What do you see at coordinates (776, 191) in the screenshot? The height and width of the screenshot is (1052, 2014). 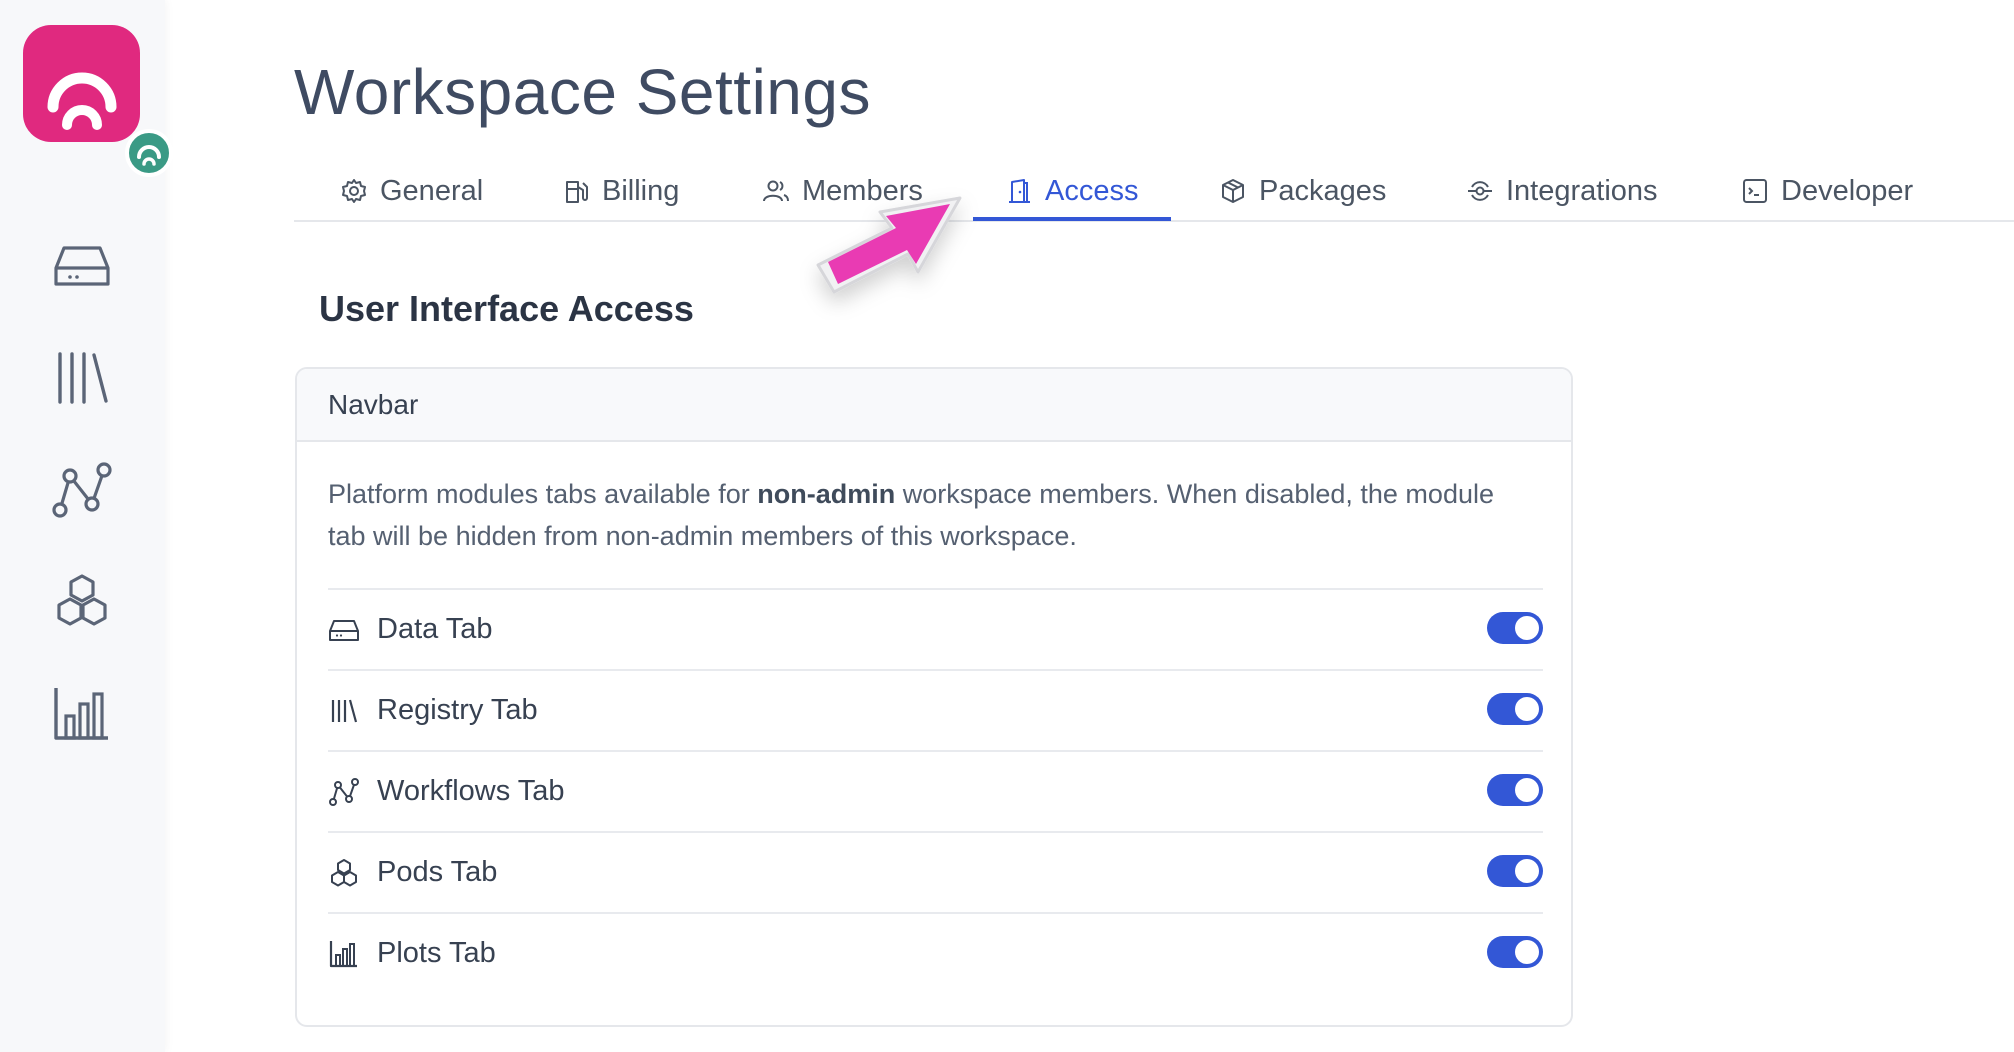 I see `users-icon` at bounding box center [776, 191].